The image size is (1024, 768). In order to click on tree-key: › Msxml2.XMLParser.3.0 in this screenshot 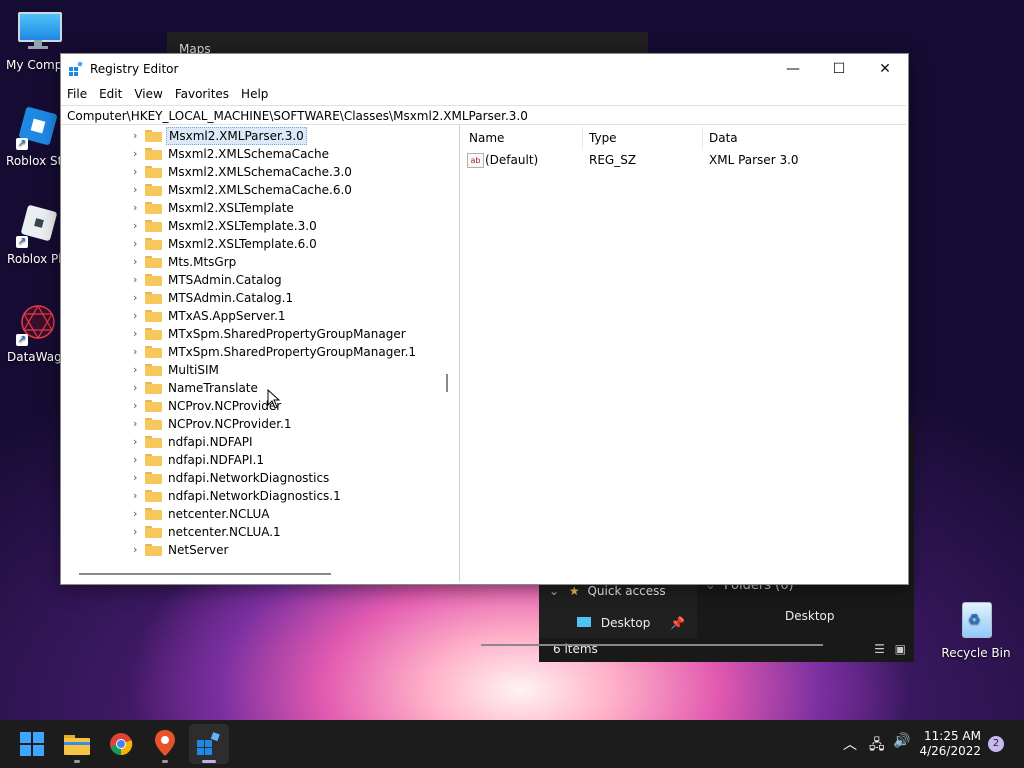, I will do `click(251, 136)`.